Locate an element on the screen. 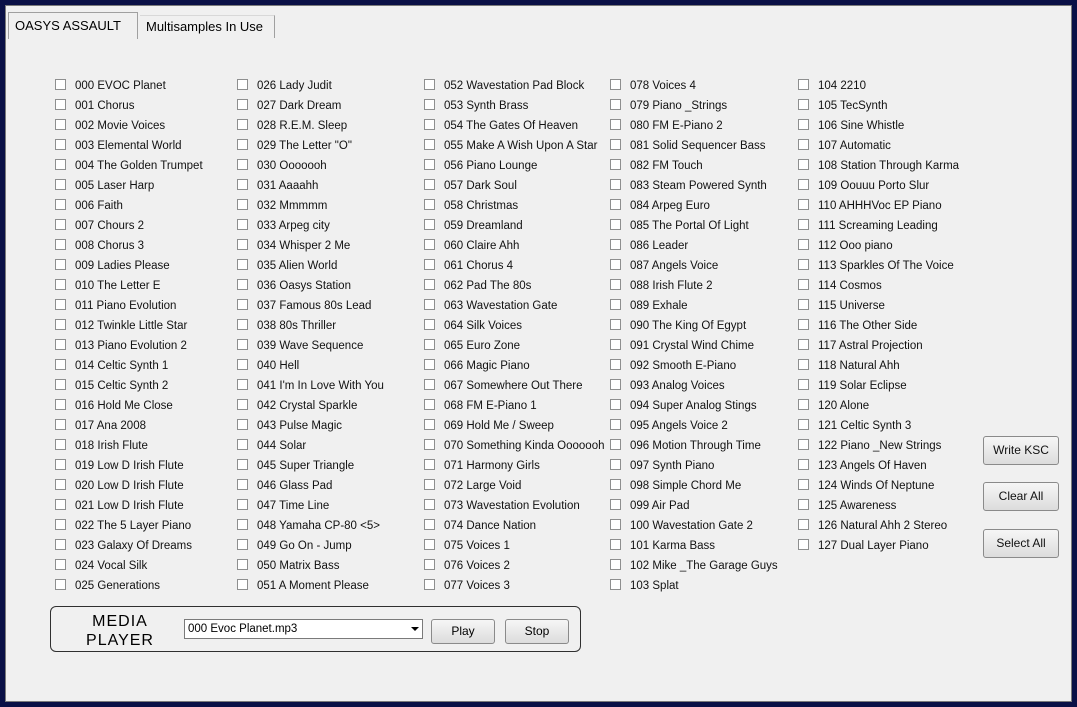 The image size is (1077, 707). program-label: 003 Elemental World is located at coordinates (128, 146).